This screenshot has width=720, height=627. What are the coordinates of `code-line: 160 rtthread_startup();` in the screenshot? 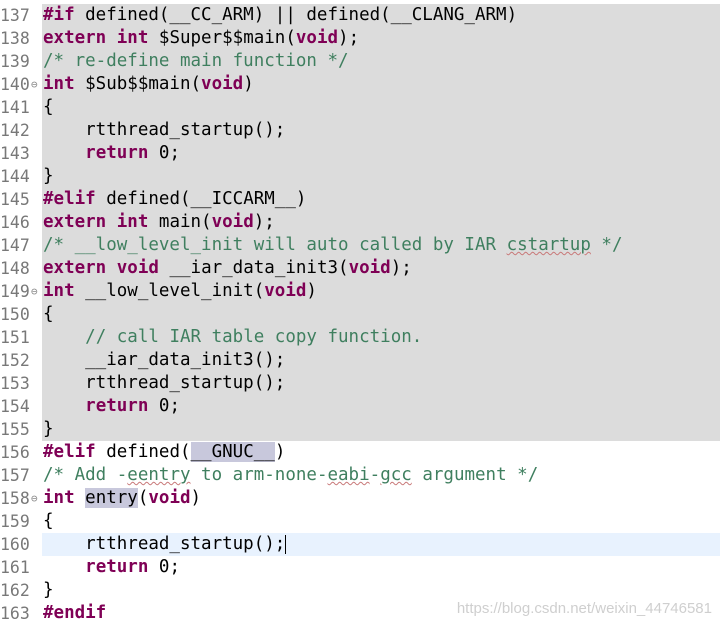 It's located at (360, 544).